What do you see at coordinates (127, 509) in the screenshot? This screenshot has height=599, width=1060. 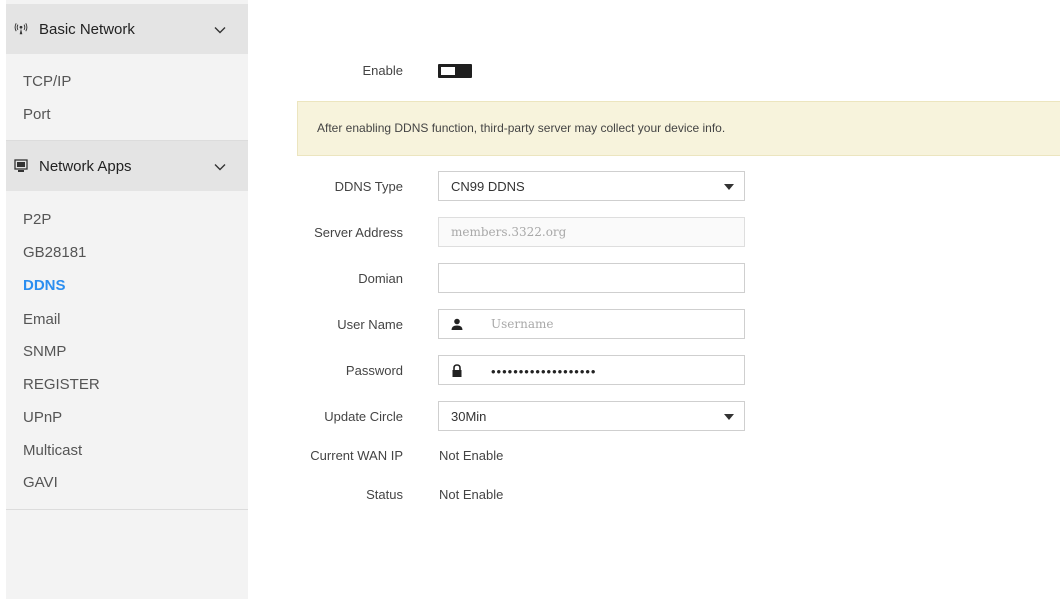 I see `divider` at bounding box center [127, 509].